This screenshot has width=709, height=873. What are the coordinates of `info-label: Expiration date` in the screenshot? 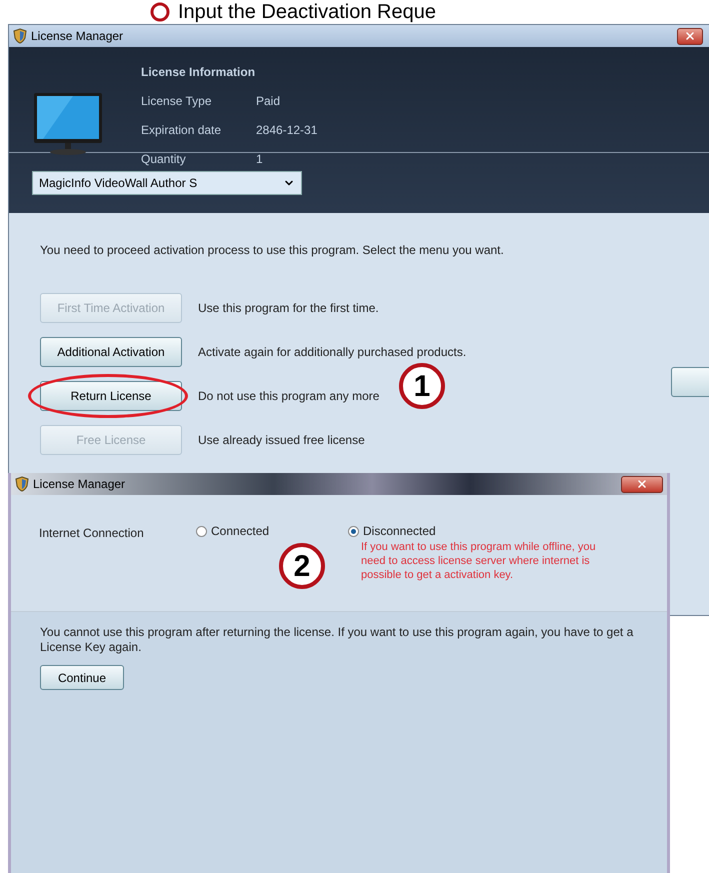 It's located at (181, 130).